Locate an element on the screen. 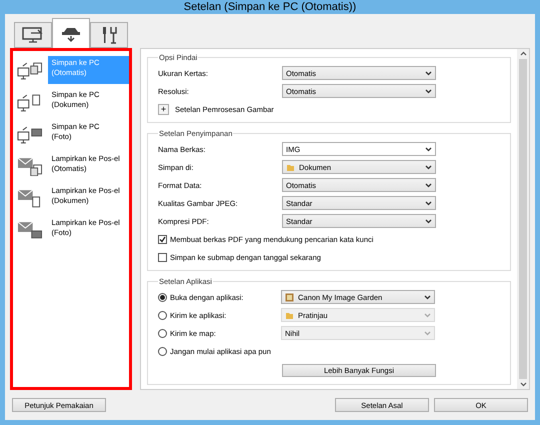 This screenshot has height=425, width=540. monitor-icon is located at coordinates (33, 35).